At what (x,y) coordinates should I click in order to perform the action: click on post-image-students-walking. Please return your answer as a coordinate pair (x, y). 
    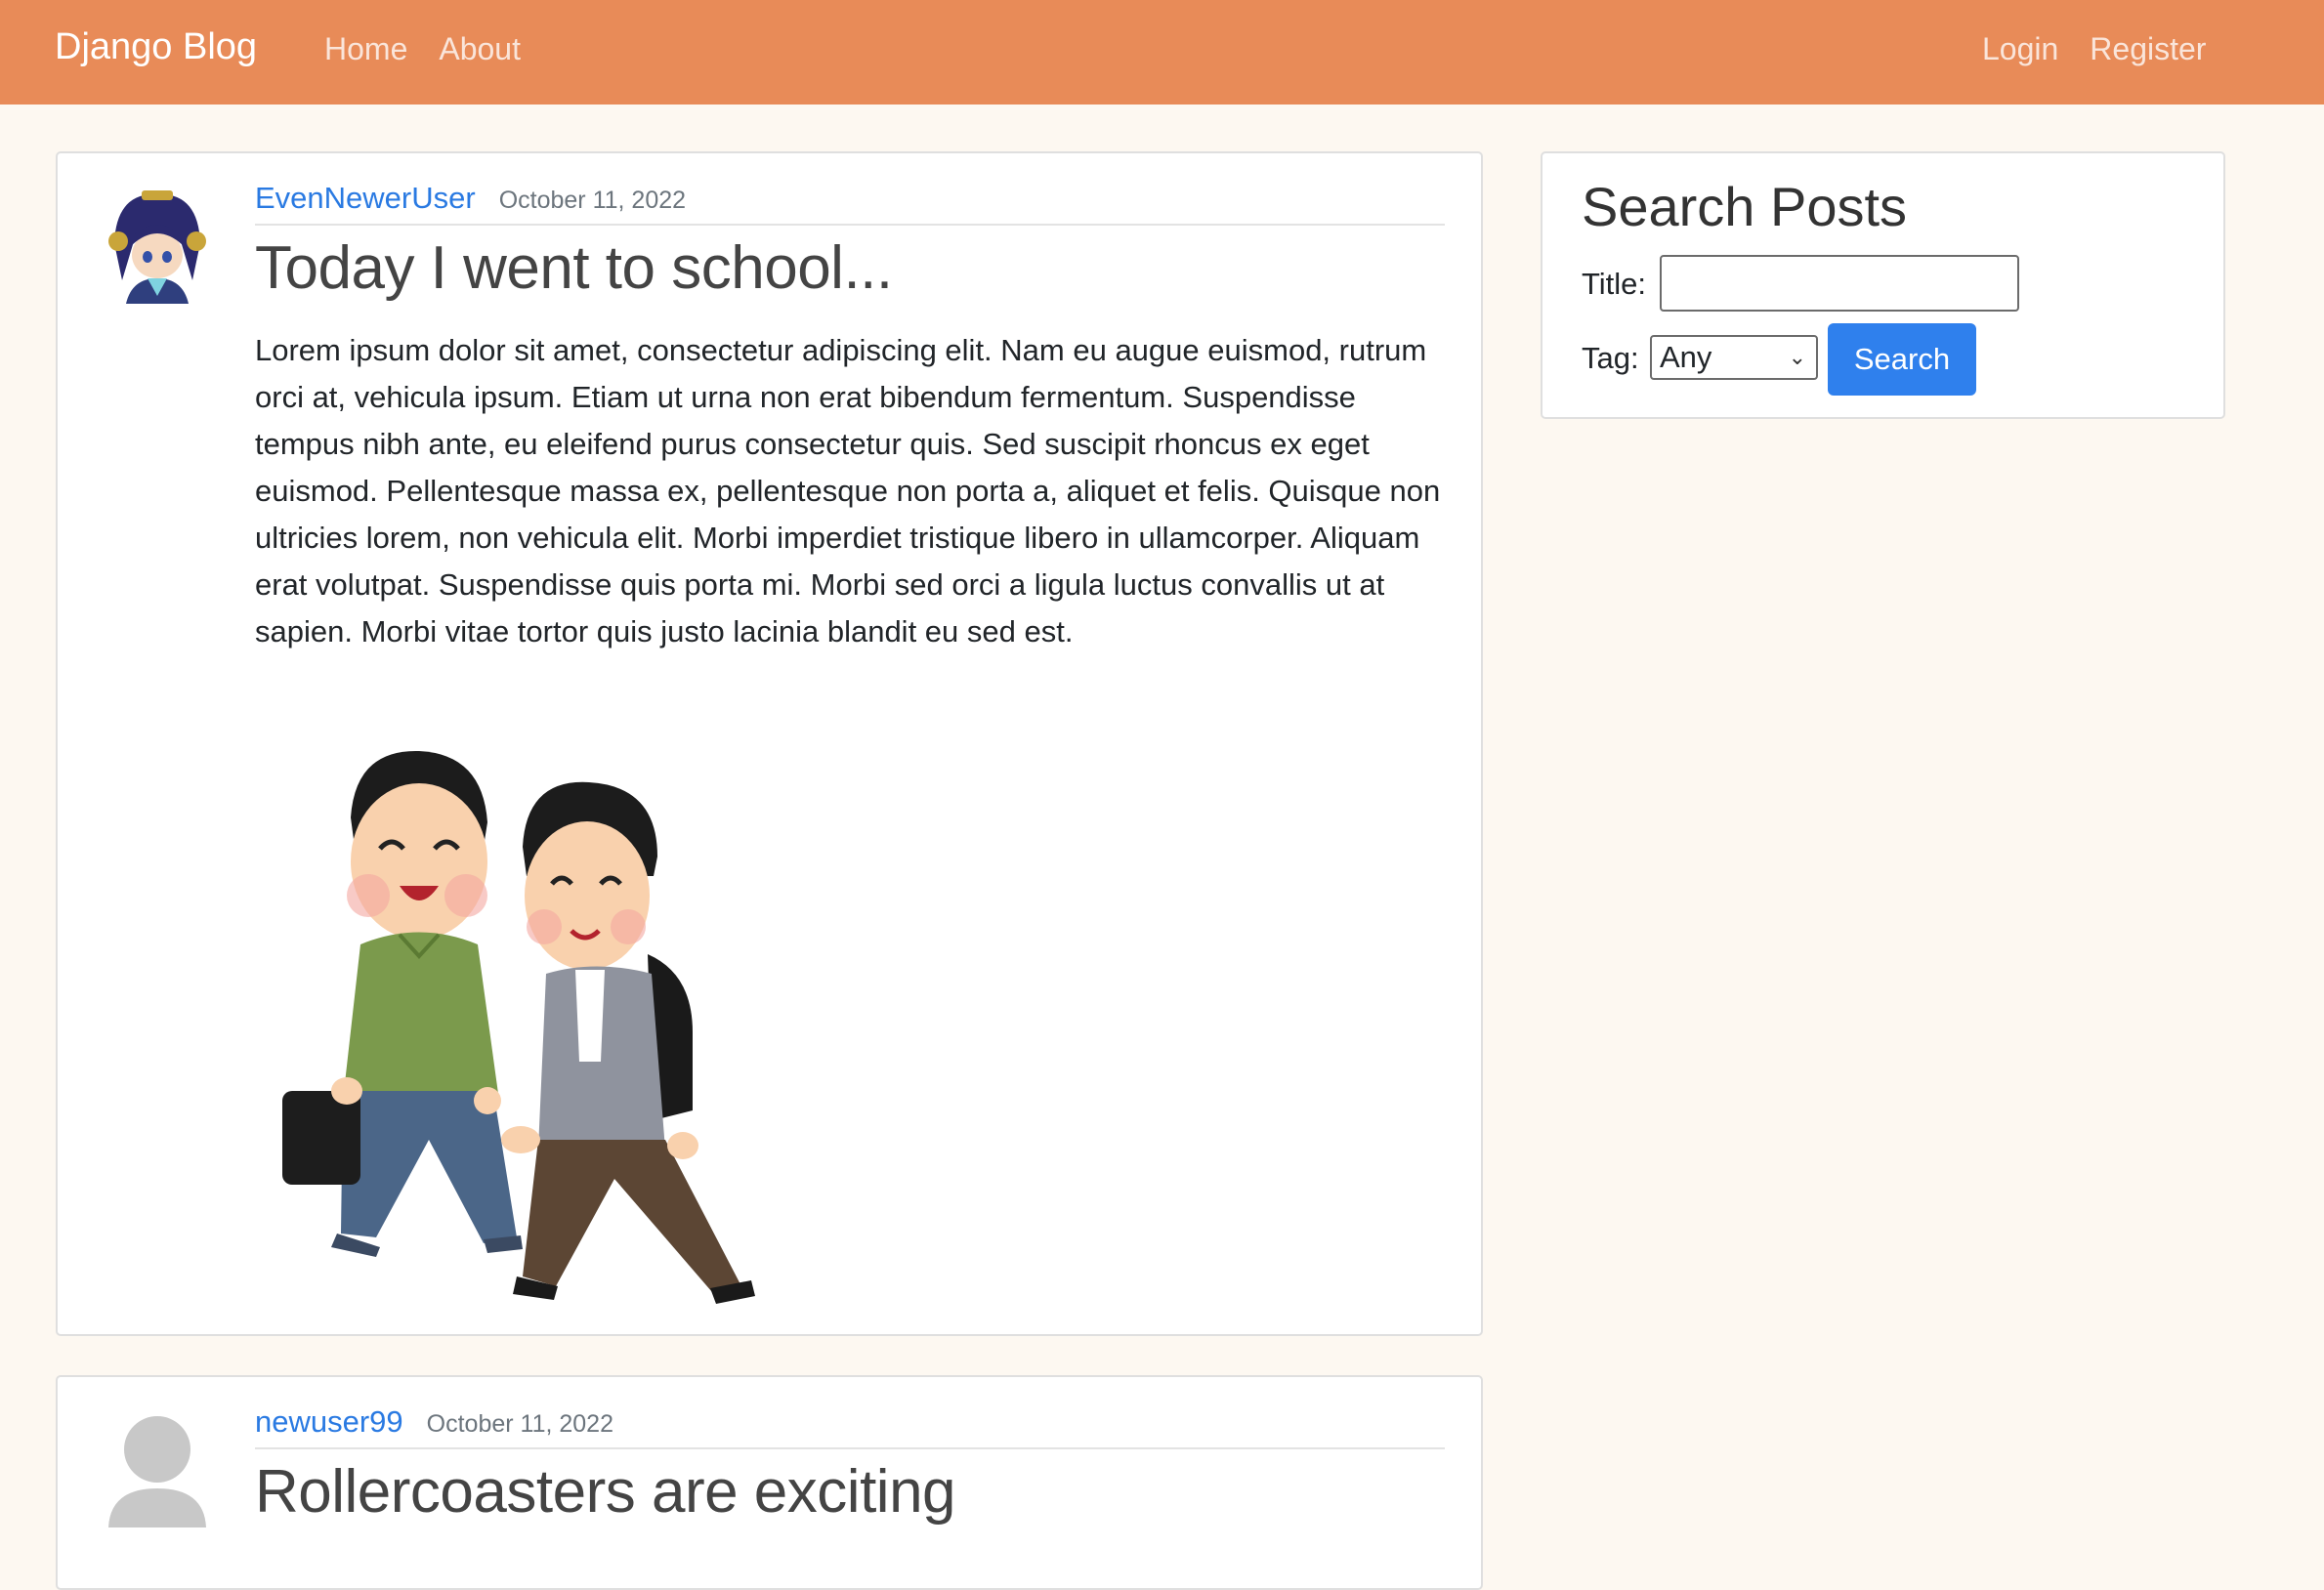
    Looking at the image, I should click on (518, 1027).